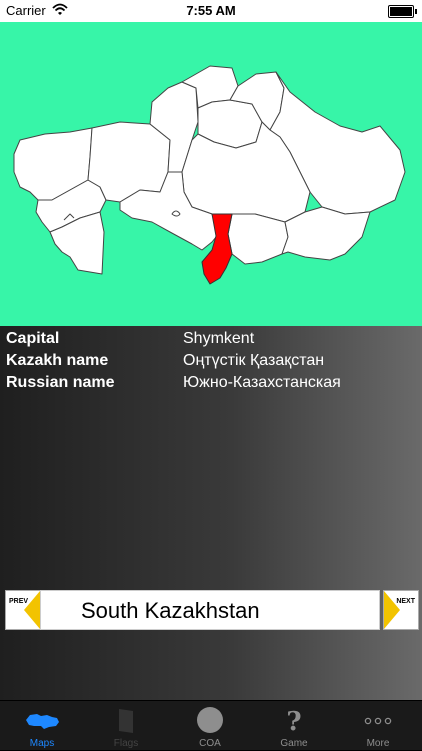 The image size is (422, 751). I want to click on tab-game: ? Game, so click(294, 726).